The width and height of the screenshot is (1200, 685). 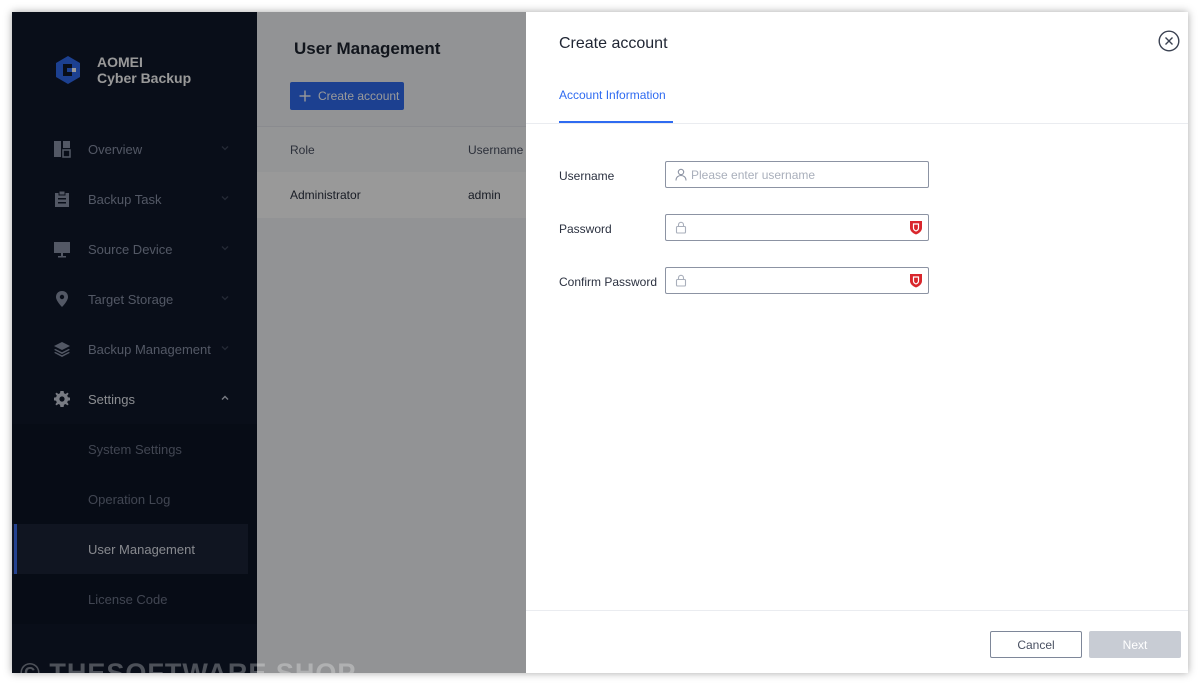 What do you see at coordinates (681, 174) in the screenshot?
I see `user-icon` at bounding box center [681, 174].